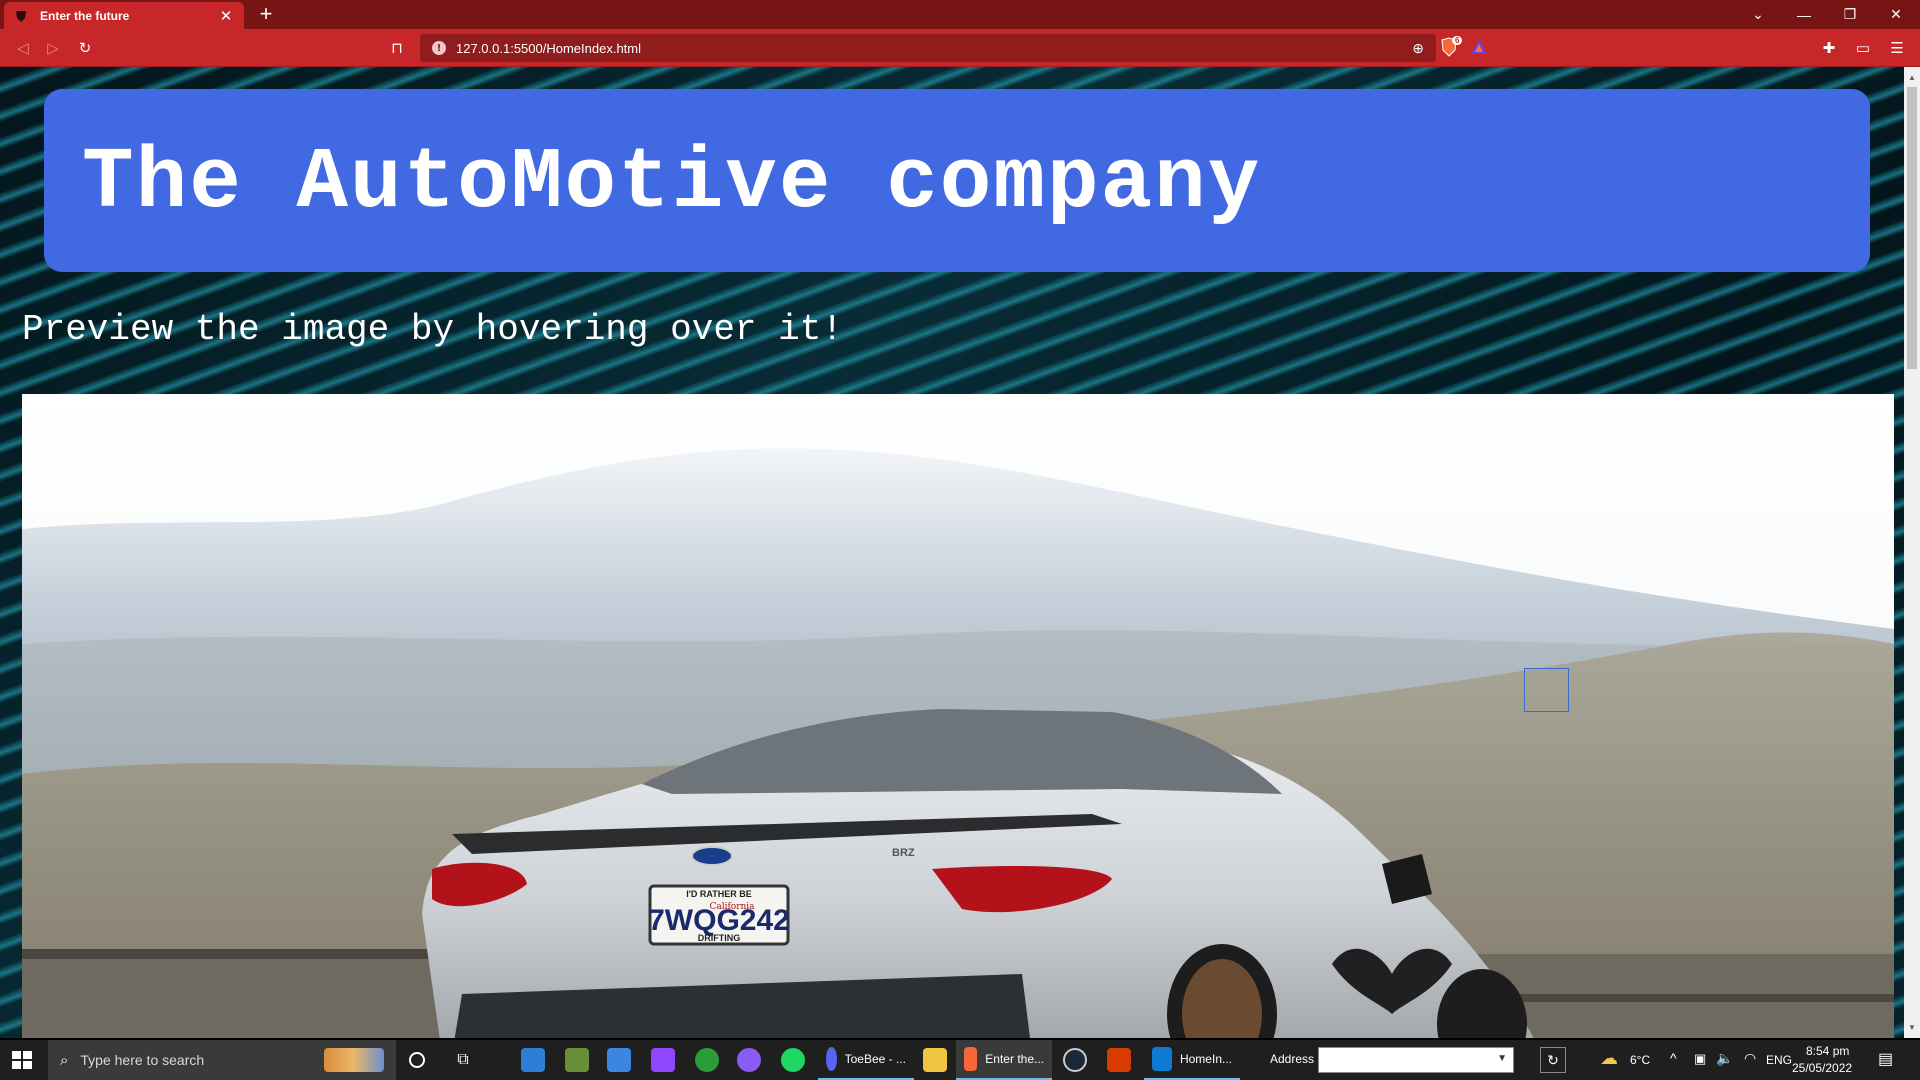  I want to click on language-indicator: ENG, so click(1779, 1060).